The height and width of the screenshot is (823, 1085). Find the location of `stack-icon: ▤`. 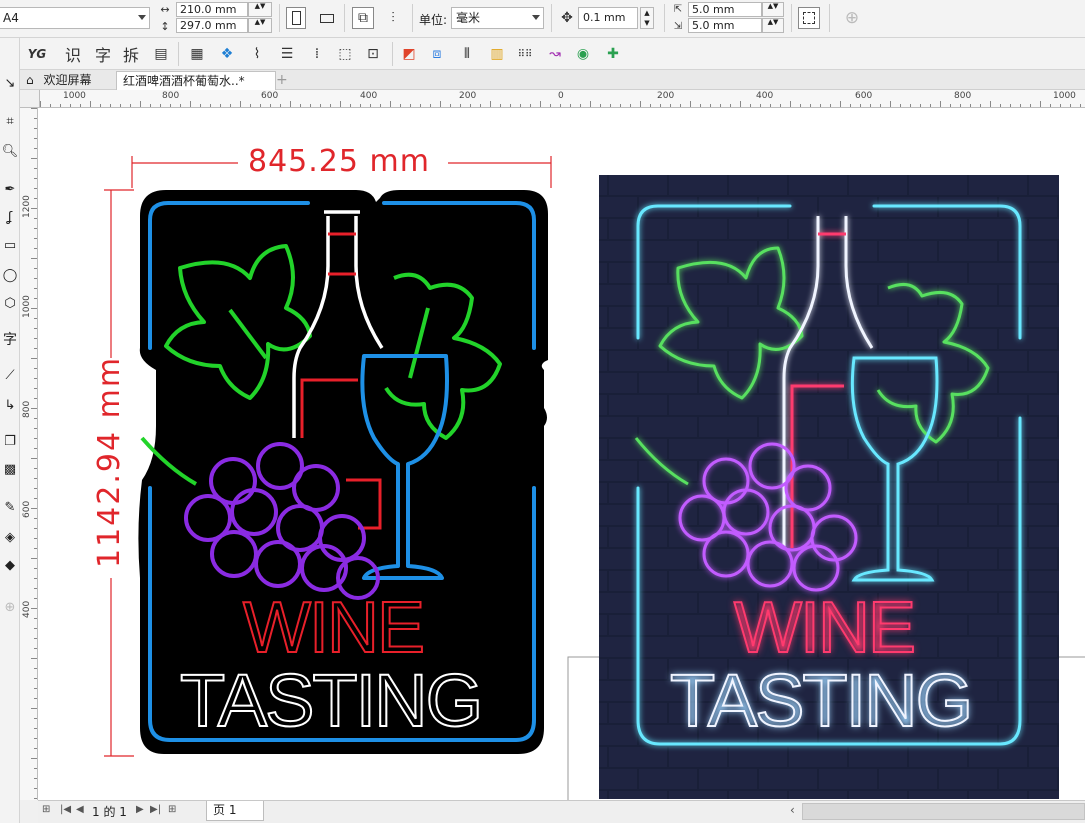

stack-icon: ▤ is located at coordinates (161, 54).